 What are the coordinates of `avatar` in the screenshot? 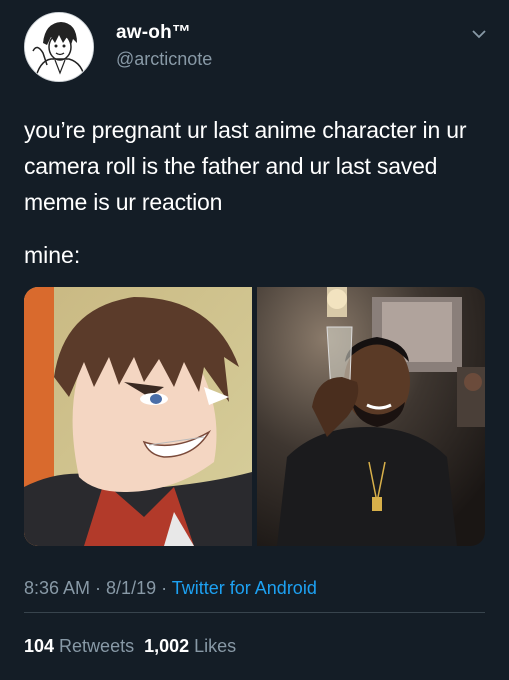 It's located at (59, 47).